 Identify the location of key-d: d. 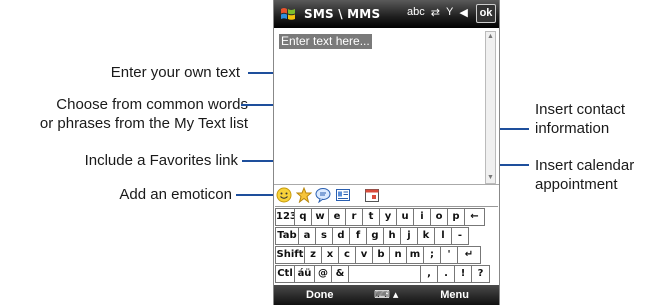
(341, 236).